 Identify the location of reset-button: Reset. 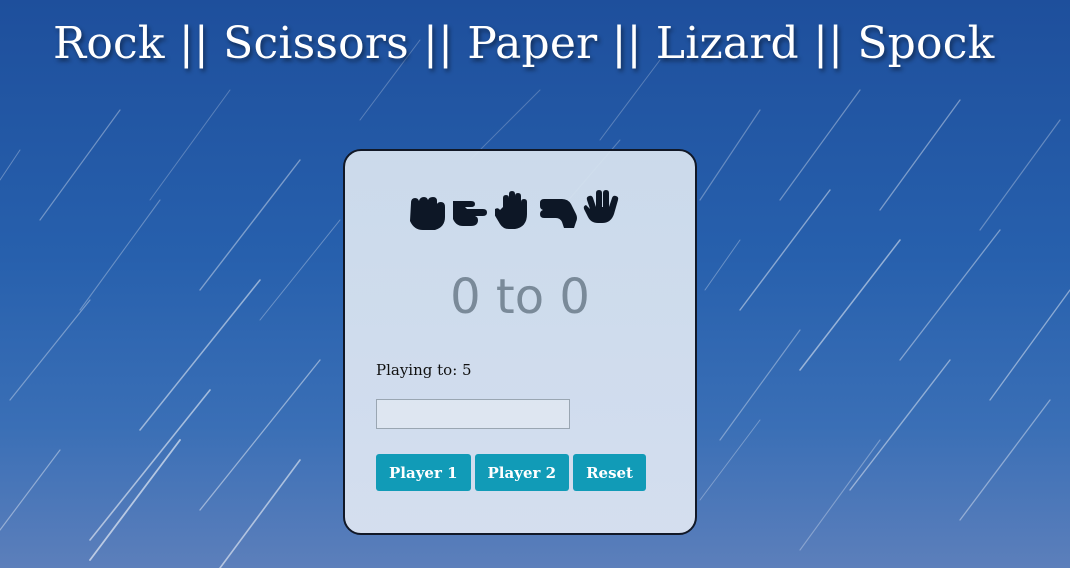
(609, 472).